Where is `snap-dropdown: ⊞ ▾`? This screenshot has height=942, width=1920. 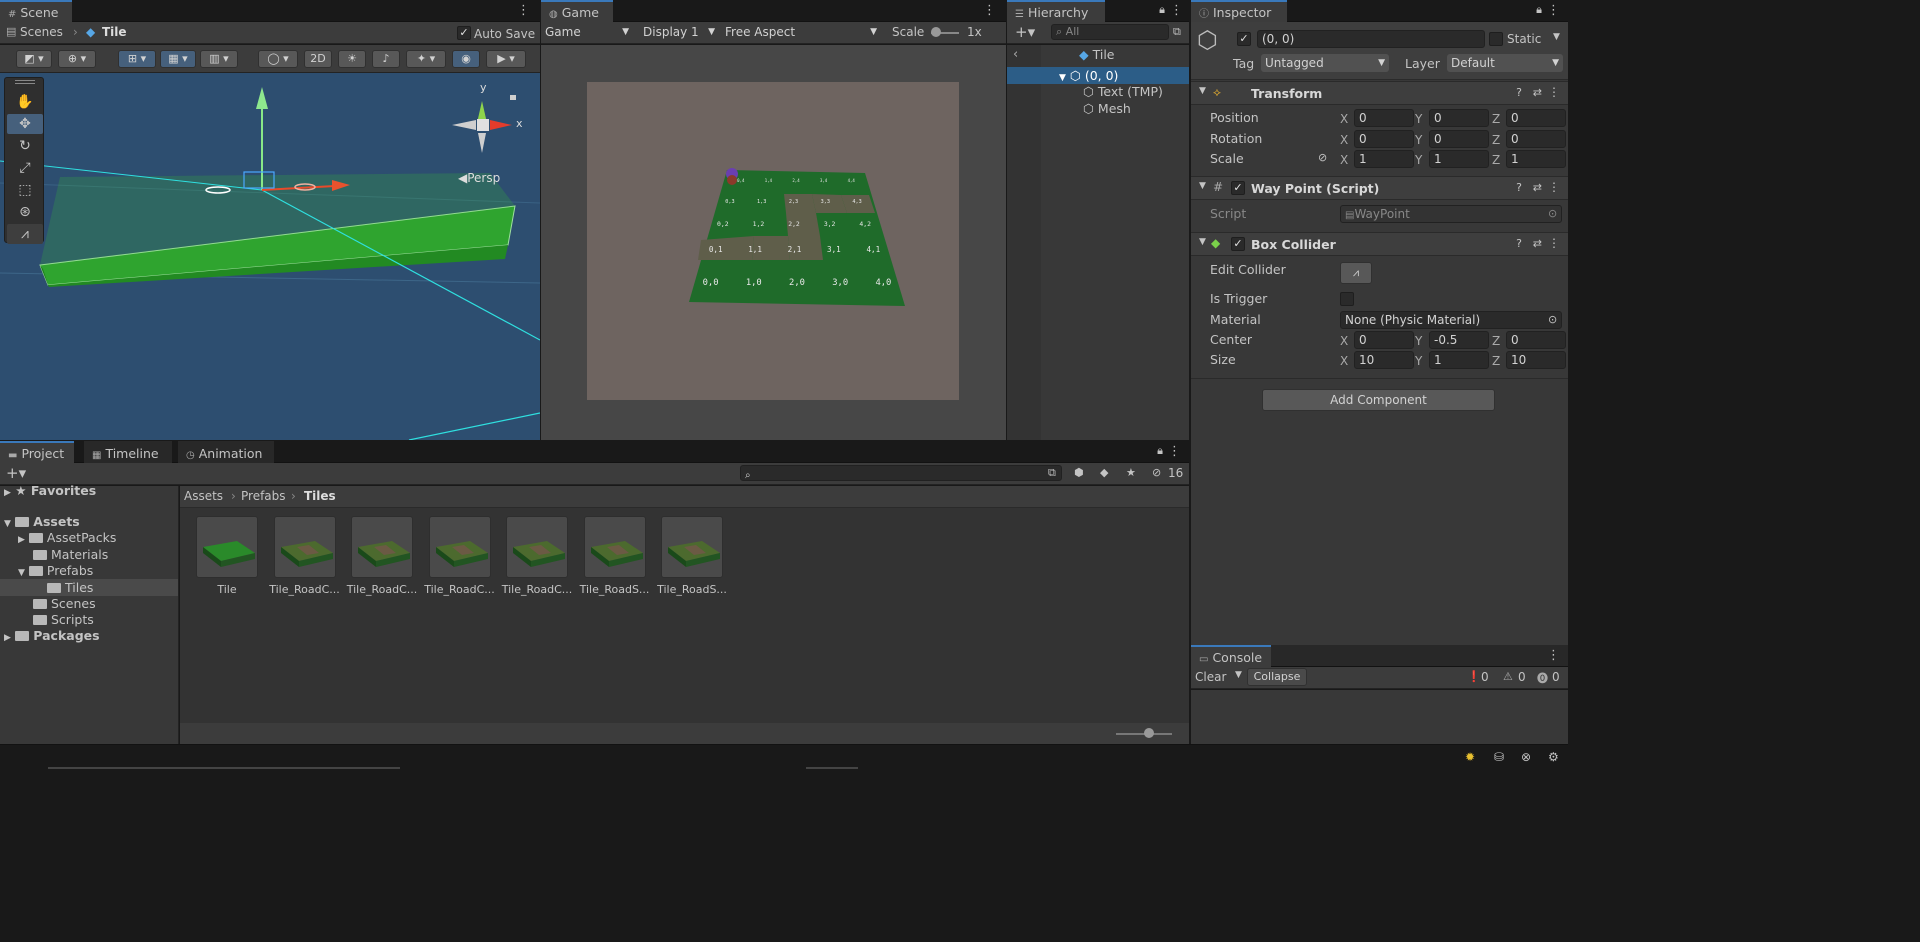 snap-dropdown: ⊞ ▾ is located at coordinates (137, 59).